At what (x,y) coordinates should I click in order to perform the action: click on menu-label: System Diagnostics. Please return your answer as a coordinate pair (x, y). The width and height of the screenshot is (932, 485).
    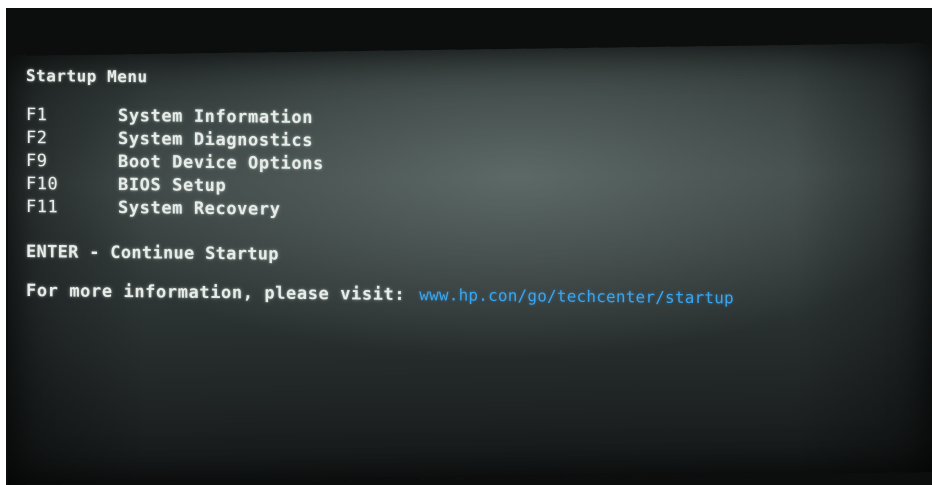
    Looking at the image, I should click on (216, 140).